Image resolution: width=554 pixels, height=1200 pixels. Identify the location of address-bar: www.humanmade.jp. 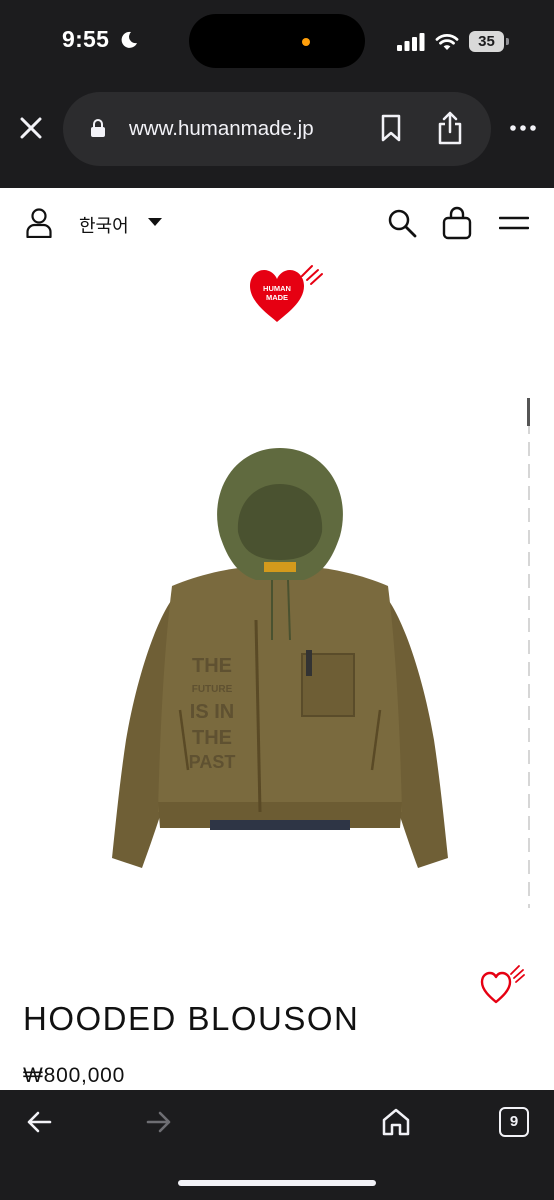
(277, 129).